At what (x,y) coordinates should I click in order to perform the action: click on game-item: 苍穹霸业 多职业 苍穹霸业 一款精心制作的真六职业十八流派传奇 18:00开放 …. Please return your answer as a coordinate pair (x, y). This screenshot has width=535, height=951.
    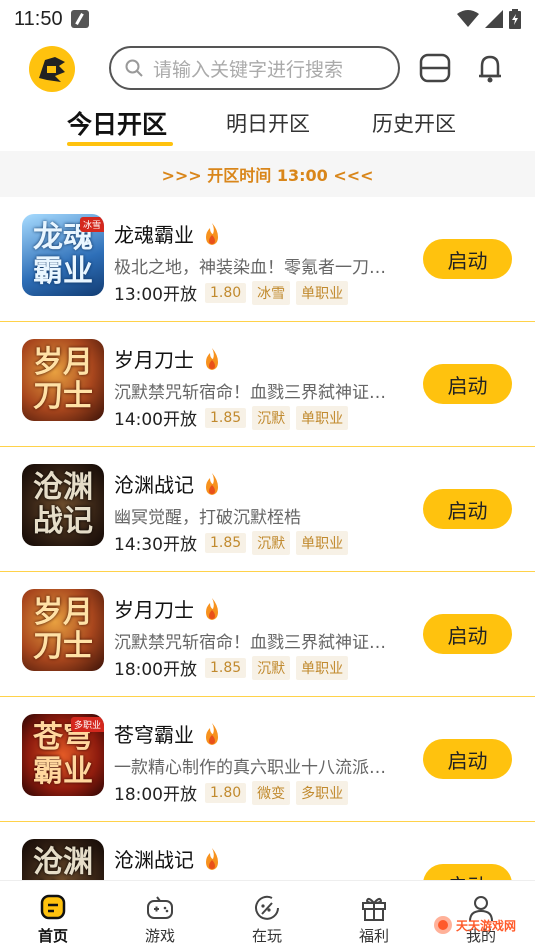
    Looking at the image, I should click on (267, 759).